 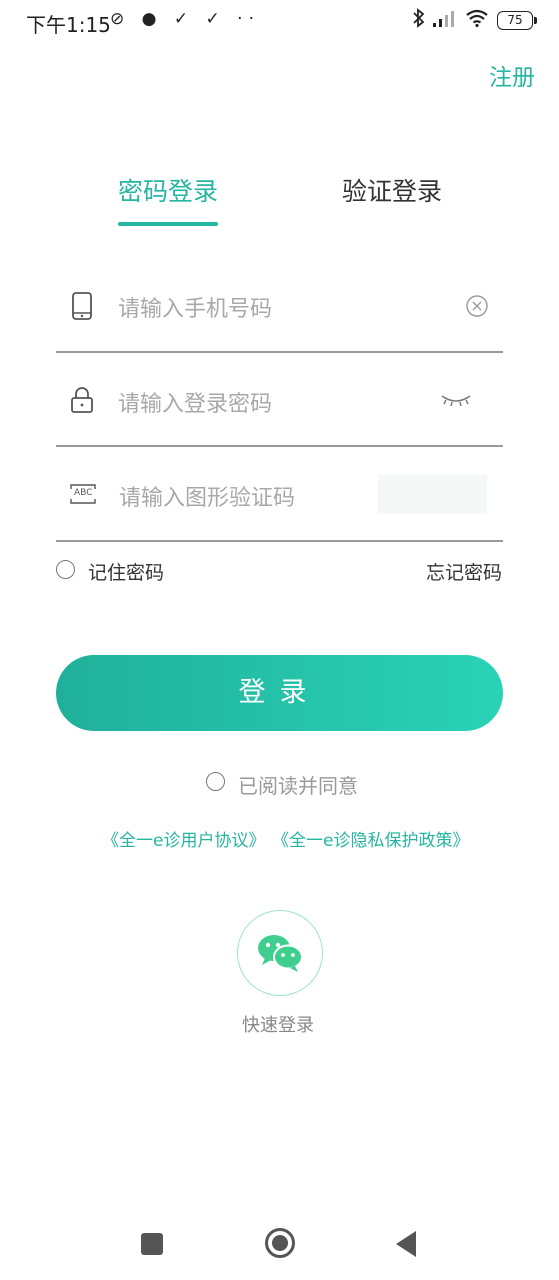 What do you see at coordinates (82, 306) in the screenshot?
I see `phone-icon` at bounding box center [82, 306].